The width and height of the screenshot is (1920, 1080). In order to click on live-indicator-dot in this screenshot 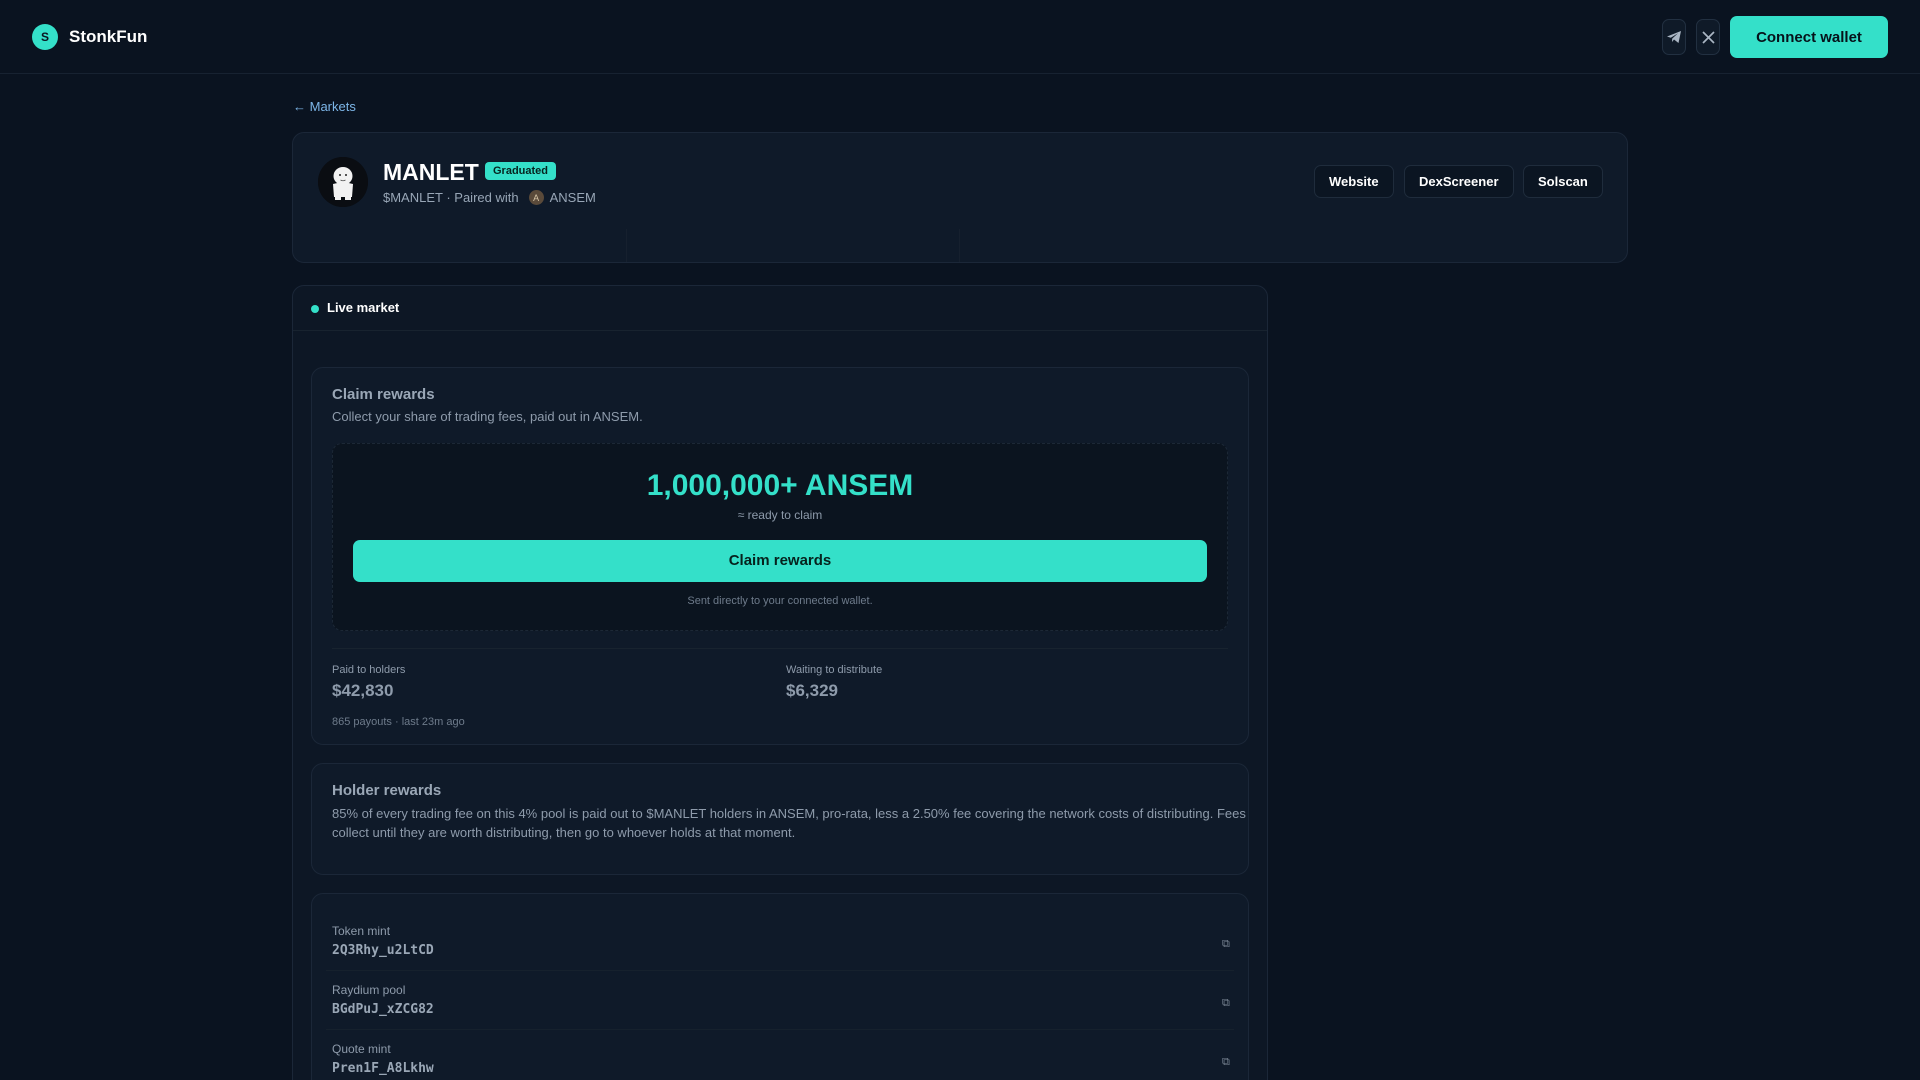, I will do `click(315, 309)`.